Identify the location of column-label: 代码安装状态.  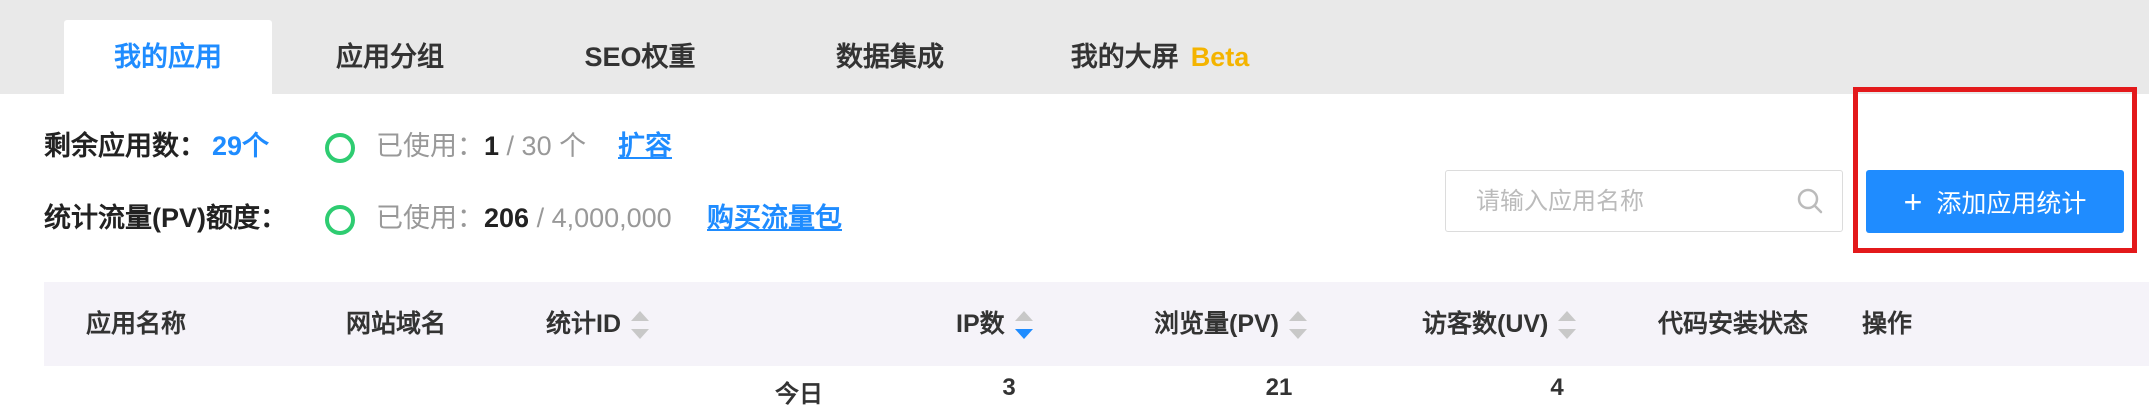
(1733, 324).